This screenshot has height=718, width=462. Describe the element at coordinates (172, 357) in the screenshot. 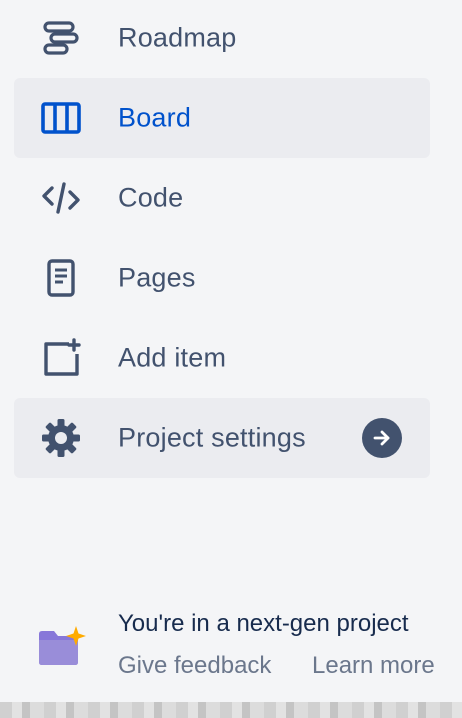

I see `sidebar-item-label: Add item` at that location.